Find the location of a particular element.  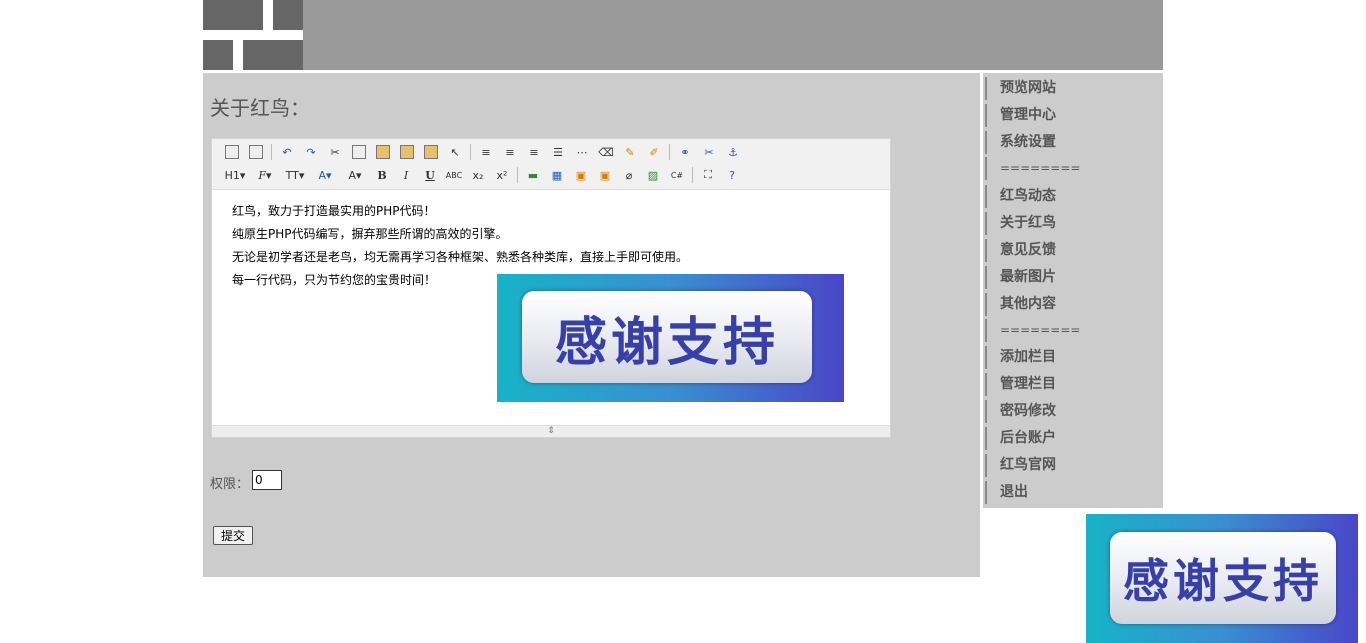

sidebar-item-about: 关于红鸟 is located at coordinates (1020, 223).